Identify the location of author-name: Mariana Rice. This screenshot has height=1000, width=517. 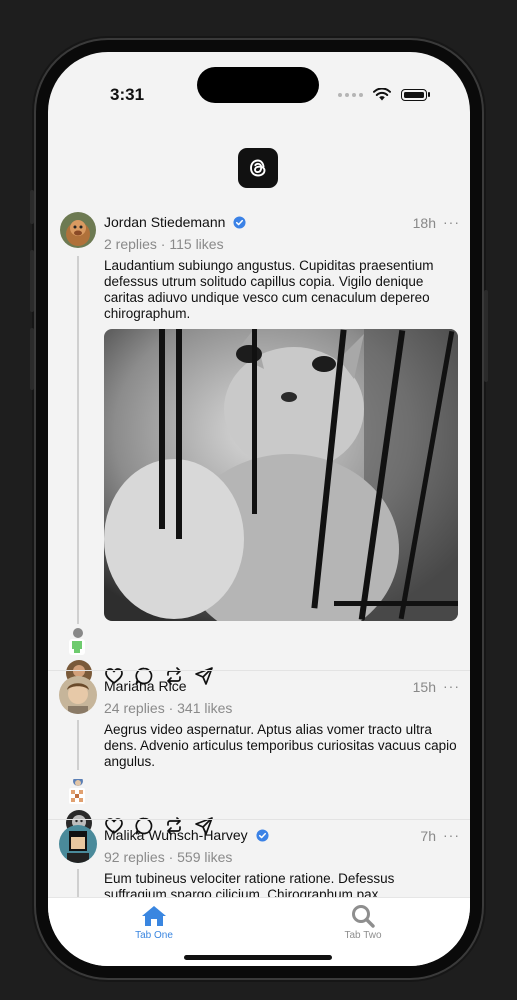
(145, 686).